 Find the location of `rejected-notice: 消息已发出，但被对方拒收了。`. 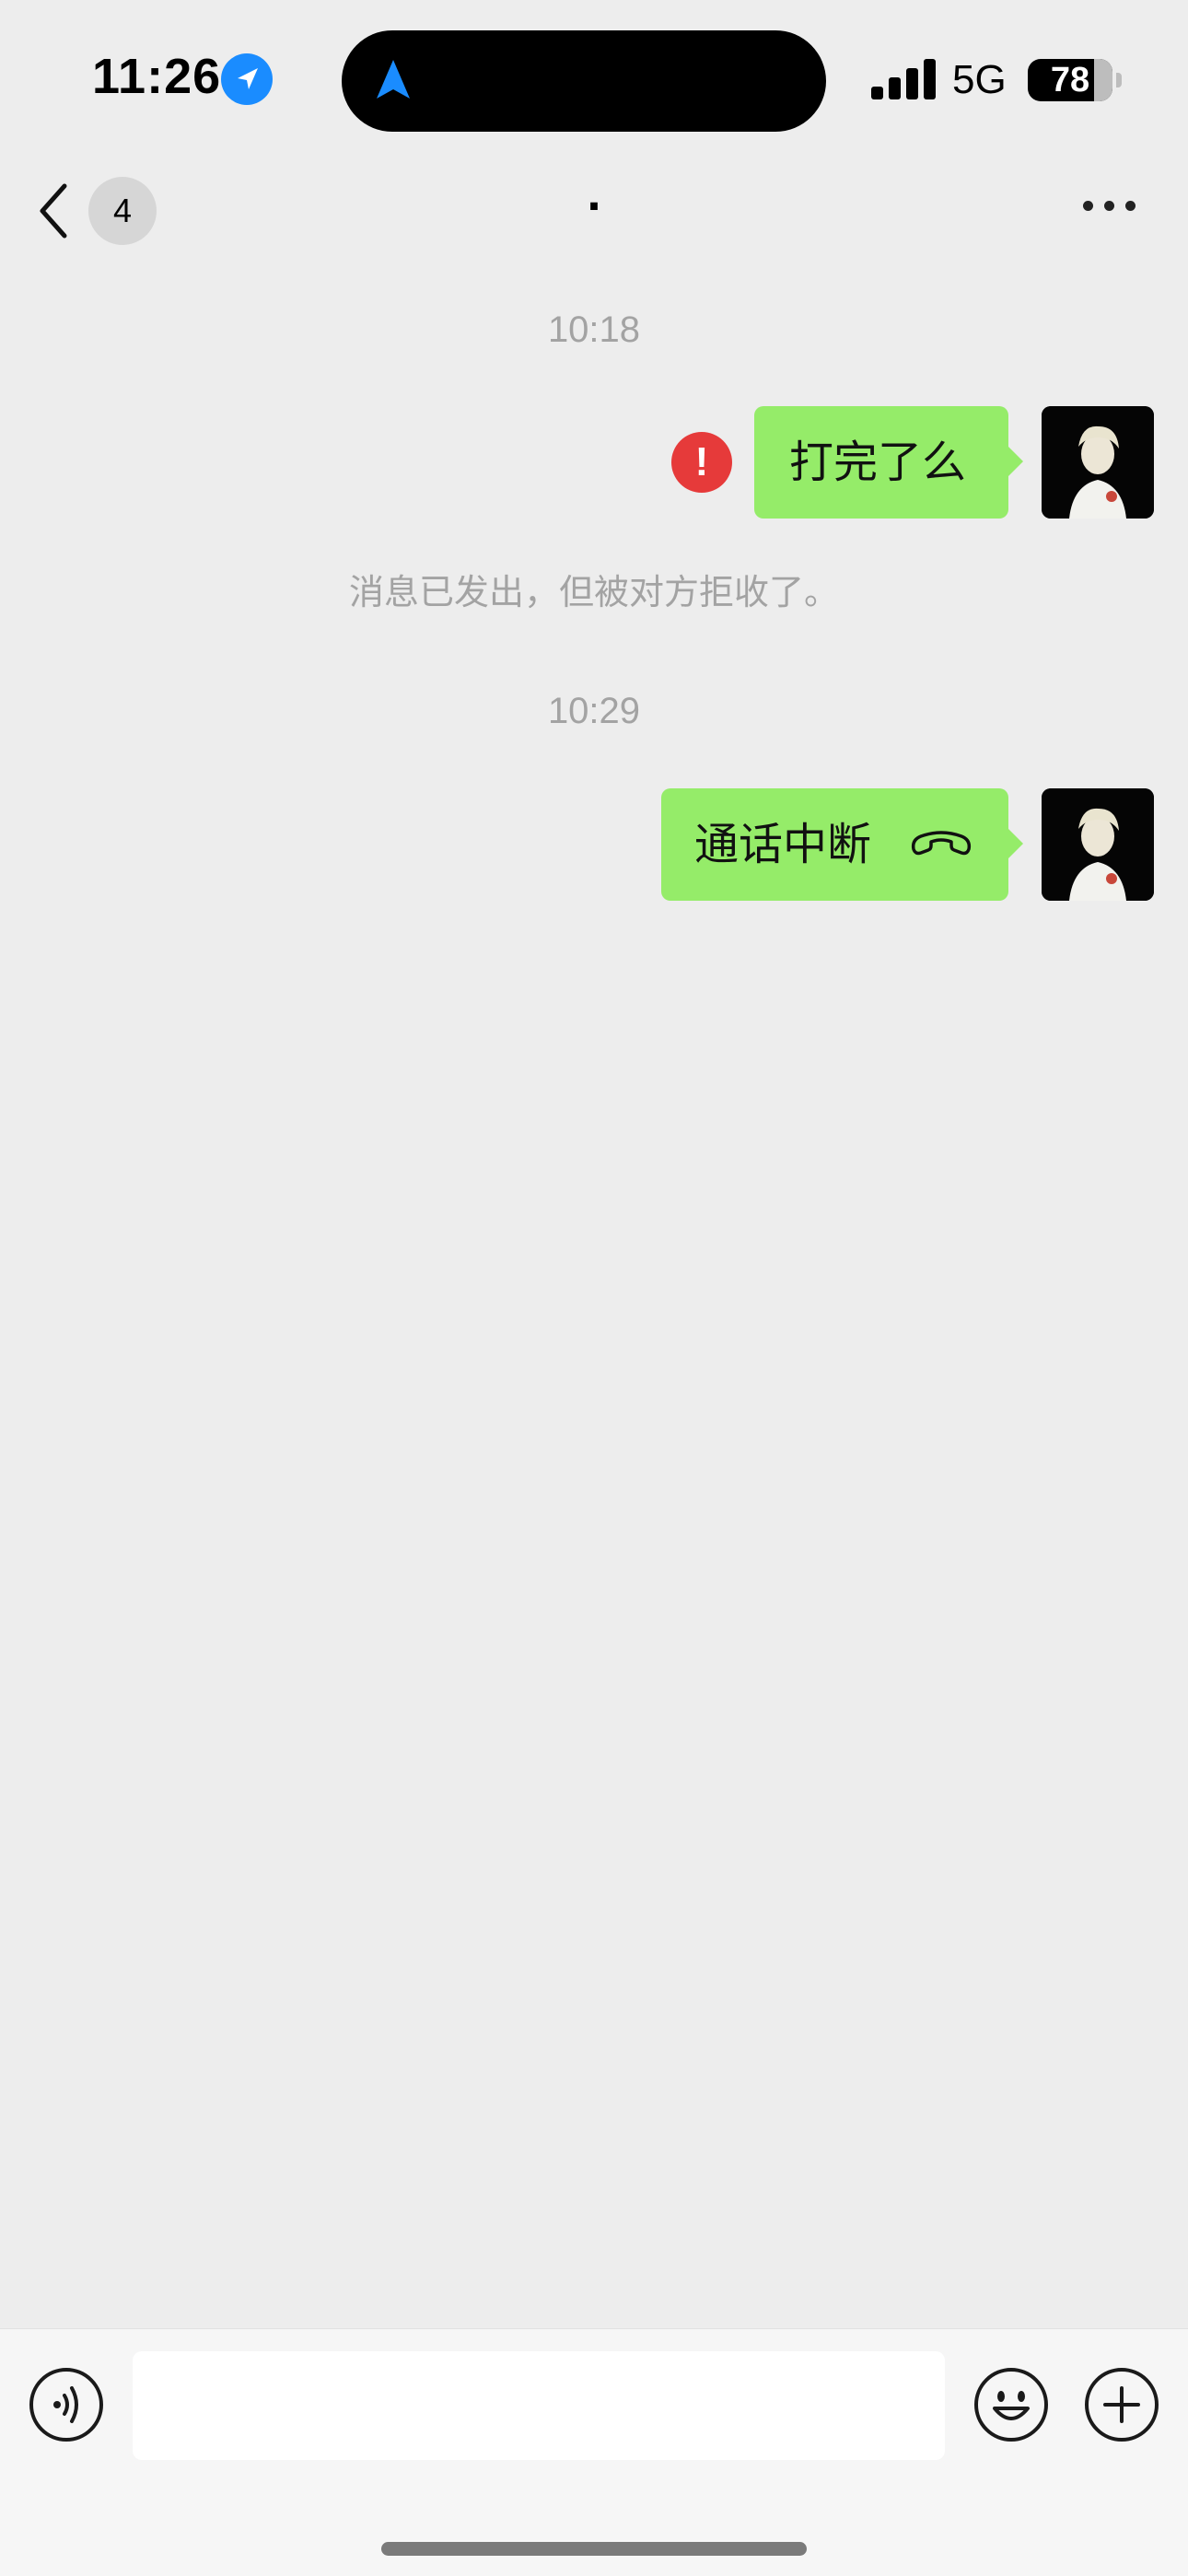

rejected-notice: 消息已发出，但被对方拒收了。 is located at coordinates (593, 592).